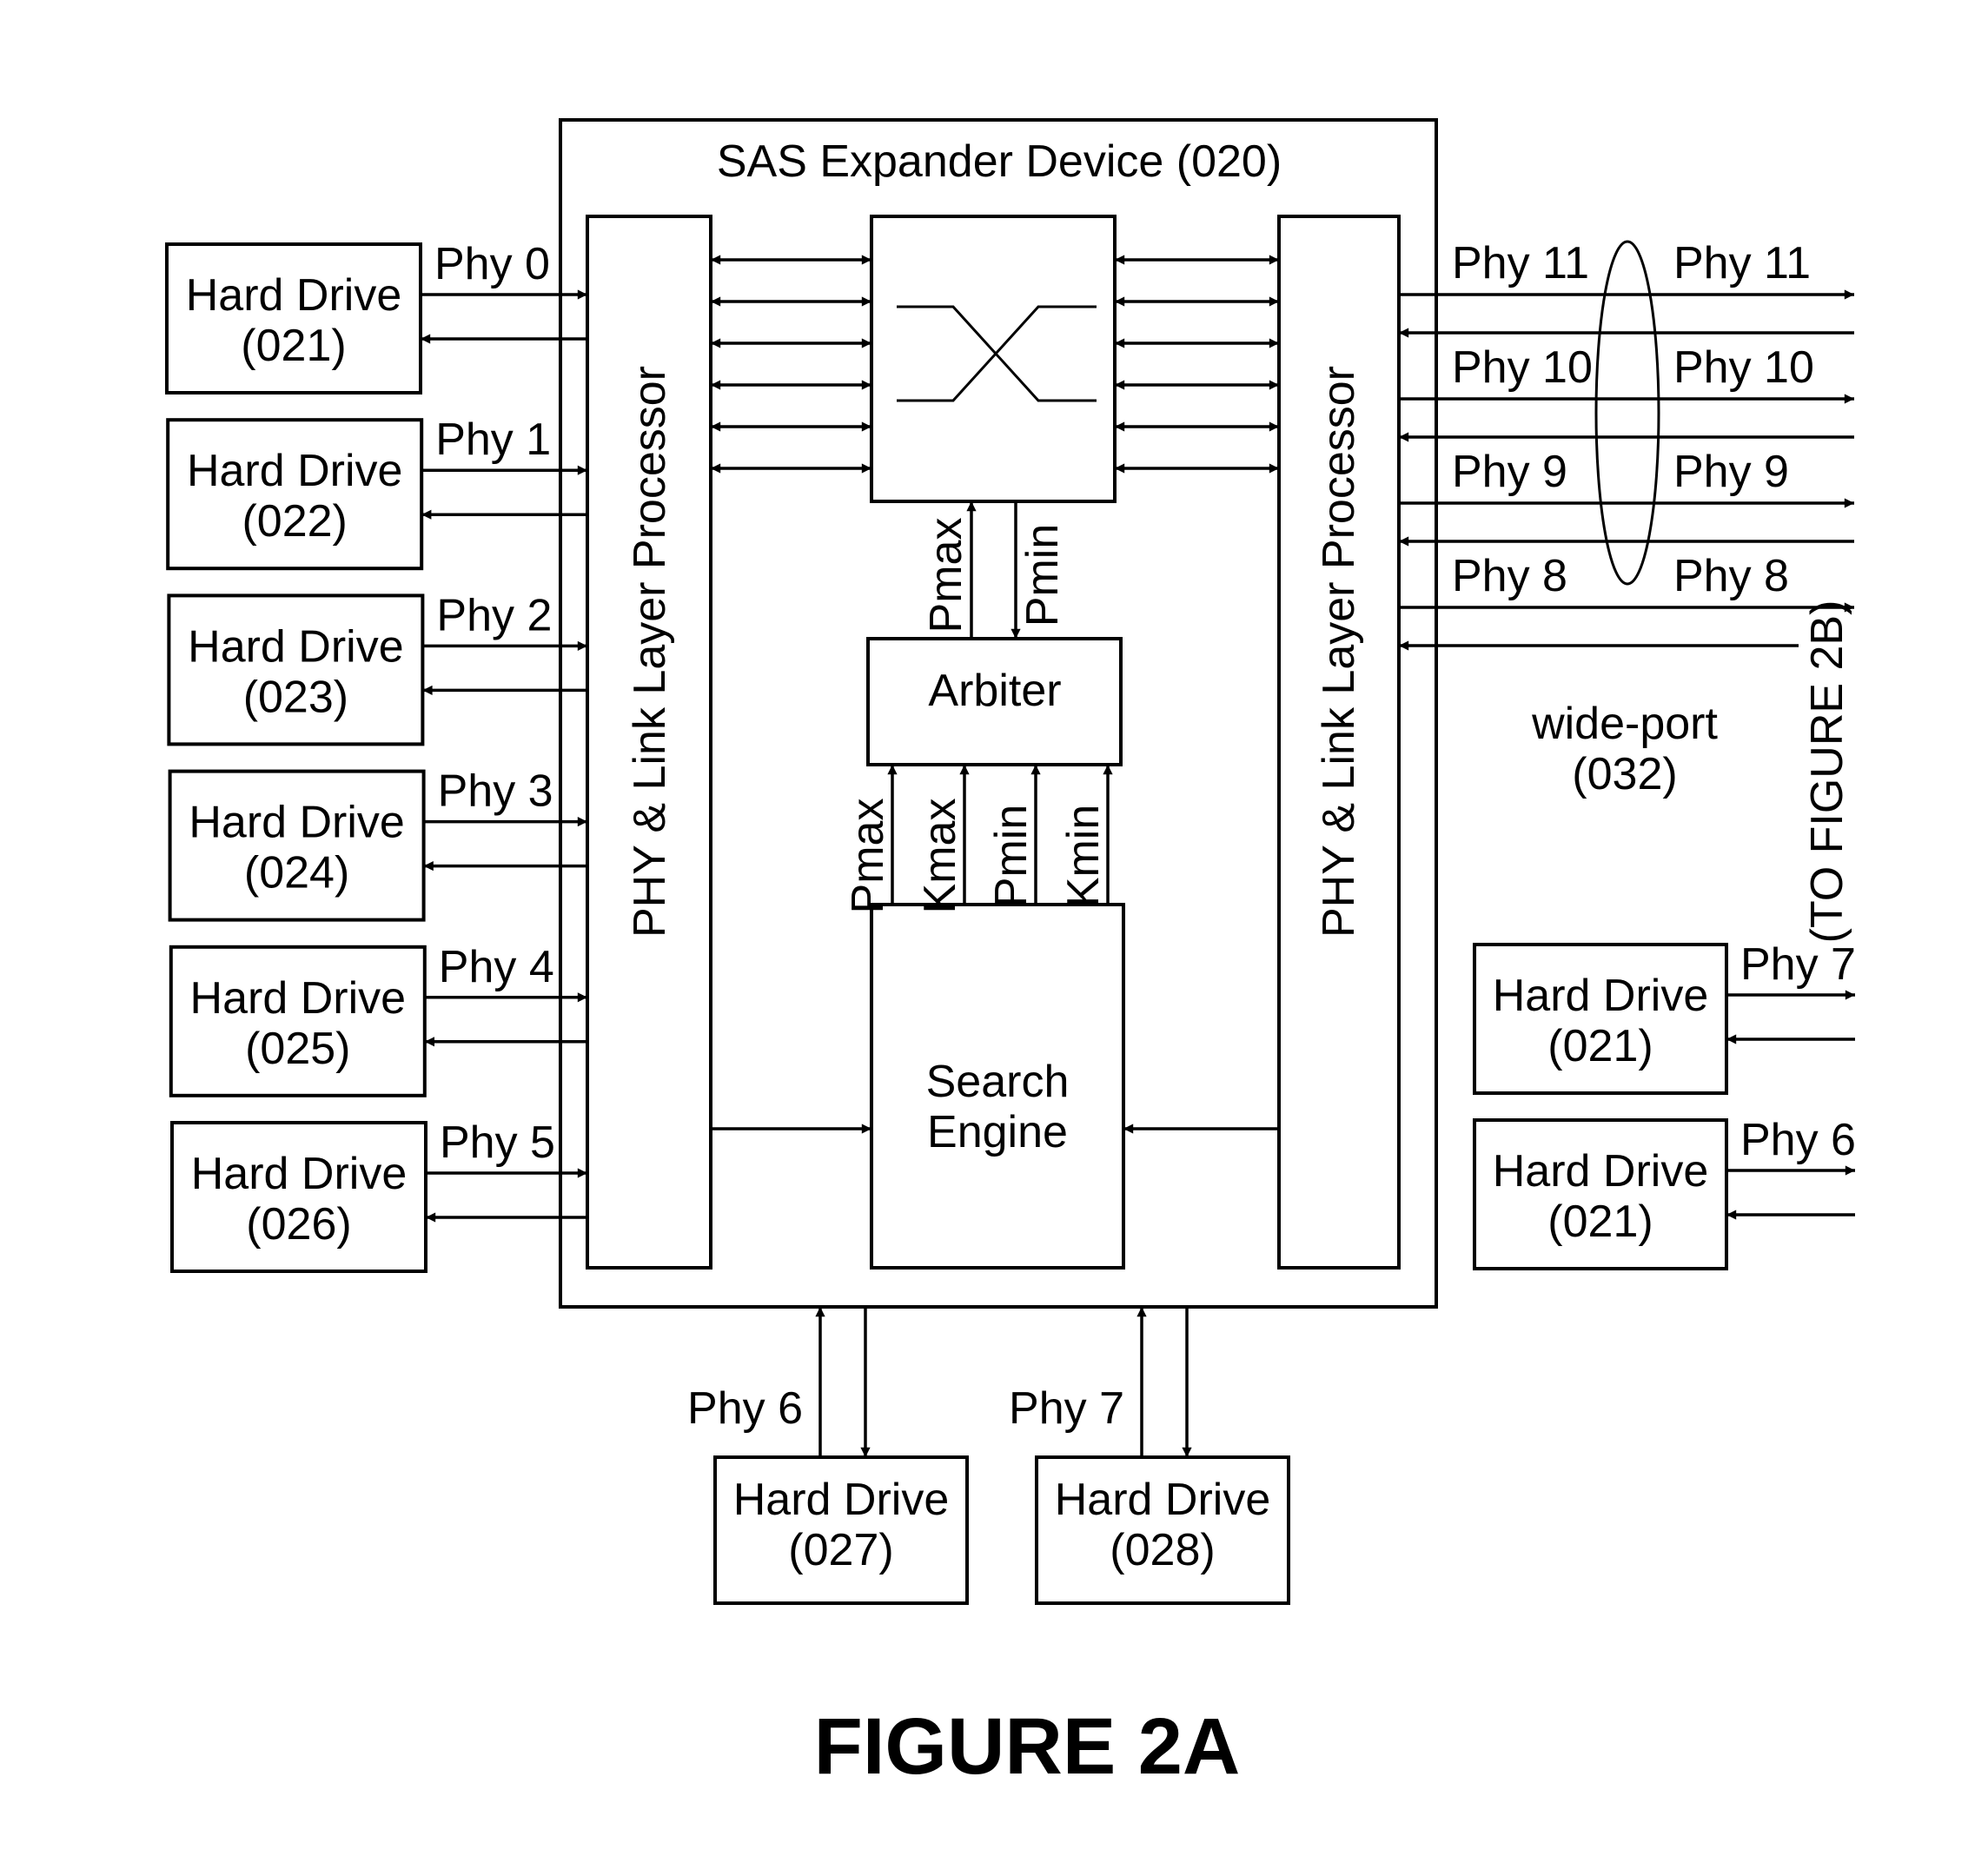  I want to click on phy-label: Phy 0, so click(492, 264).